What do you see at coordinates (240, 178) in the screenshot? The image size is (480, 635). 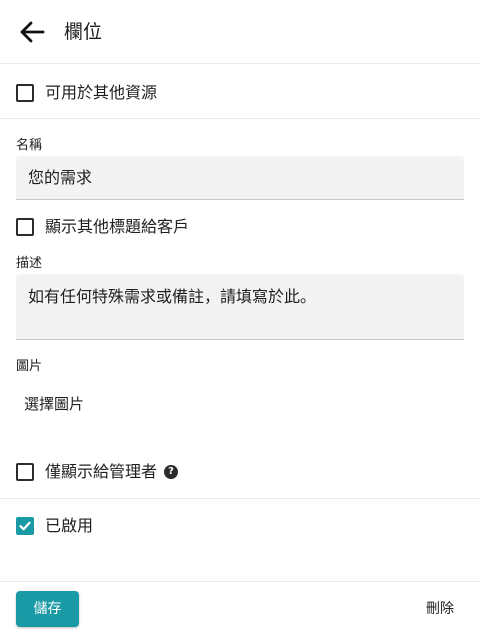 I see `name-input: 您的需求` at bounding box center [240, 178].